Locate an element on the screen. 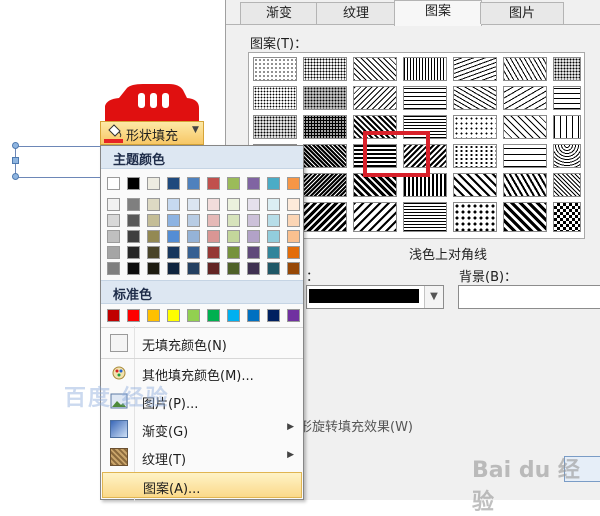 This screenshot has width=600, height=516. background-color-combo is located at coordinates (529, 297).